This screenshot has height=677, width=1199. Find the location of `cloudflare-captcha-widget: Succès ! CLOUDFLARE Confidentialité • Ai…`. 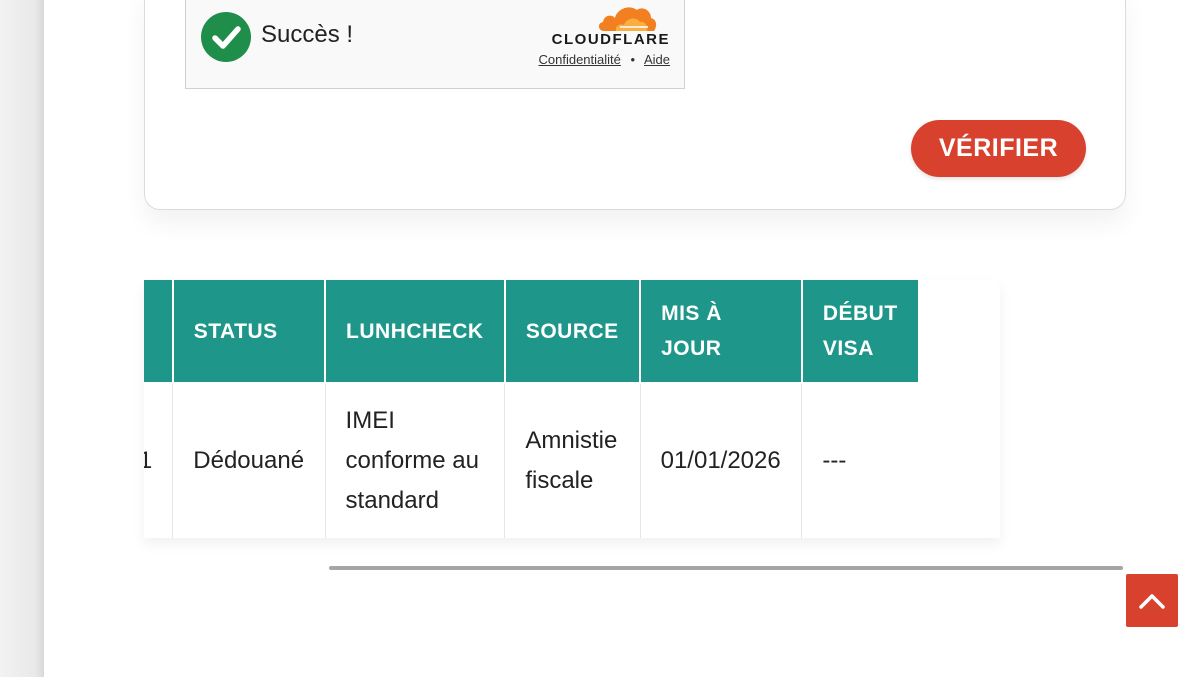

cloudflare-captcha-widget: Succès ! CLOUDFLARE Confidentialité • Ai… is located at coordinates (435, 44).